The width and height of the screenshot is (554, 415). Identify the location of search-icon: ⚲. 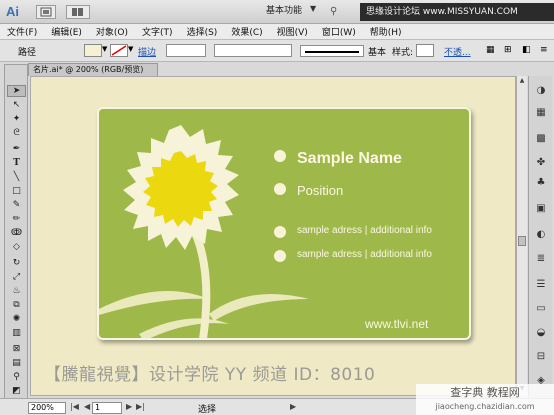
(333, 11).